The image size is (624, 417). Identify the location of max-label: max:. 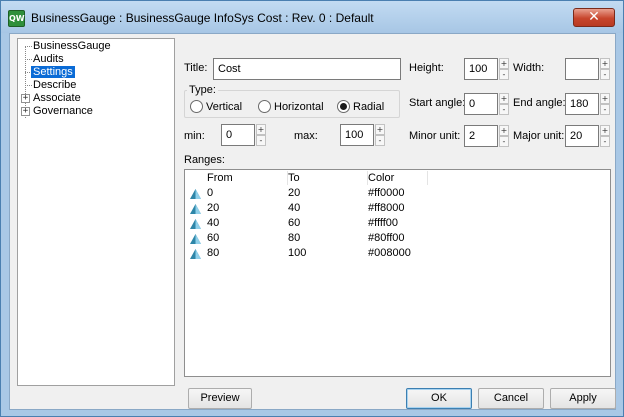
(306, 136).